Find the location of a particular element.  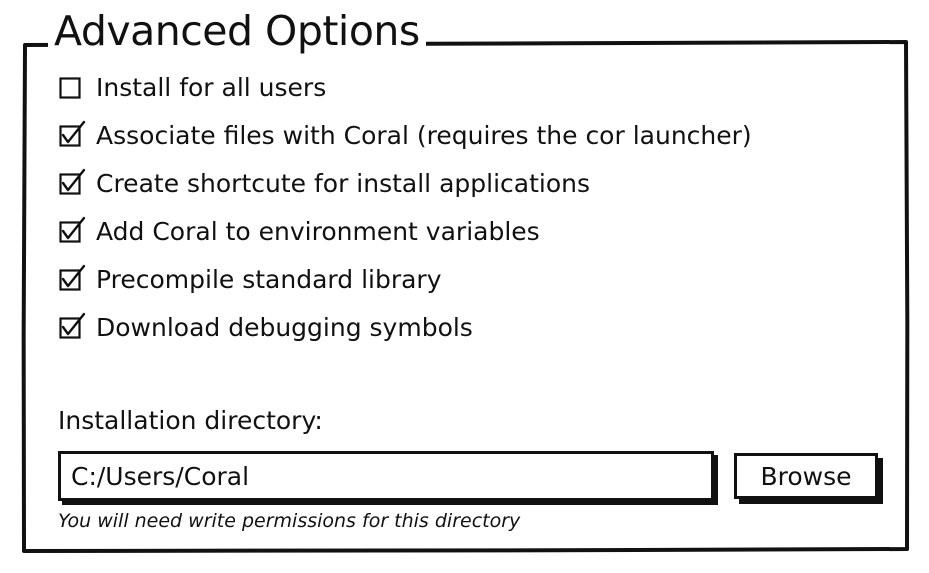

option-label: Precompile standard library is located at coordinates (269, 279).